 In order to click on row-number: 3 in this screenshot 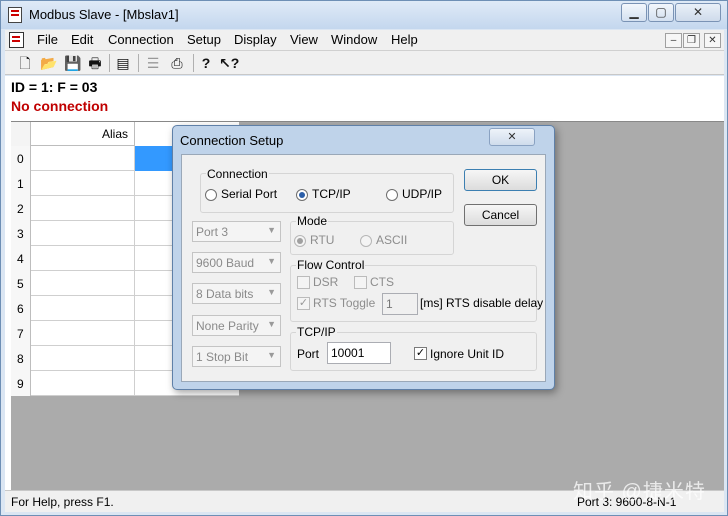, I will do `click(21, 233)`.